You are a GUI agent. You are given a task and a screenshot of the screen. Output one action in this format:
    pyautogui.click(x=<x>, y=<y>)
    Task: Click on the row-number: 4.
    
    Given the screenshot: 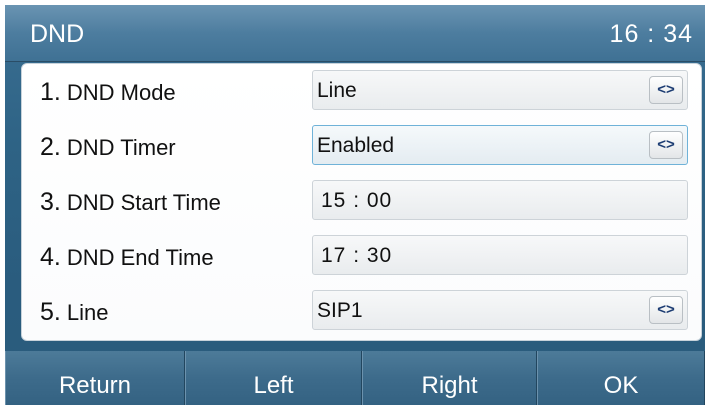 What is the action you would take?
    pyautogui.click(x=50, y=257)
    